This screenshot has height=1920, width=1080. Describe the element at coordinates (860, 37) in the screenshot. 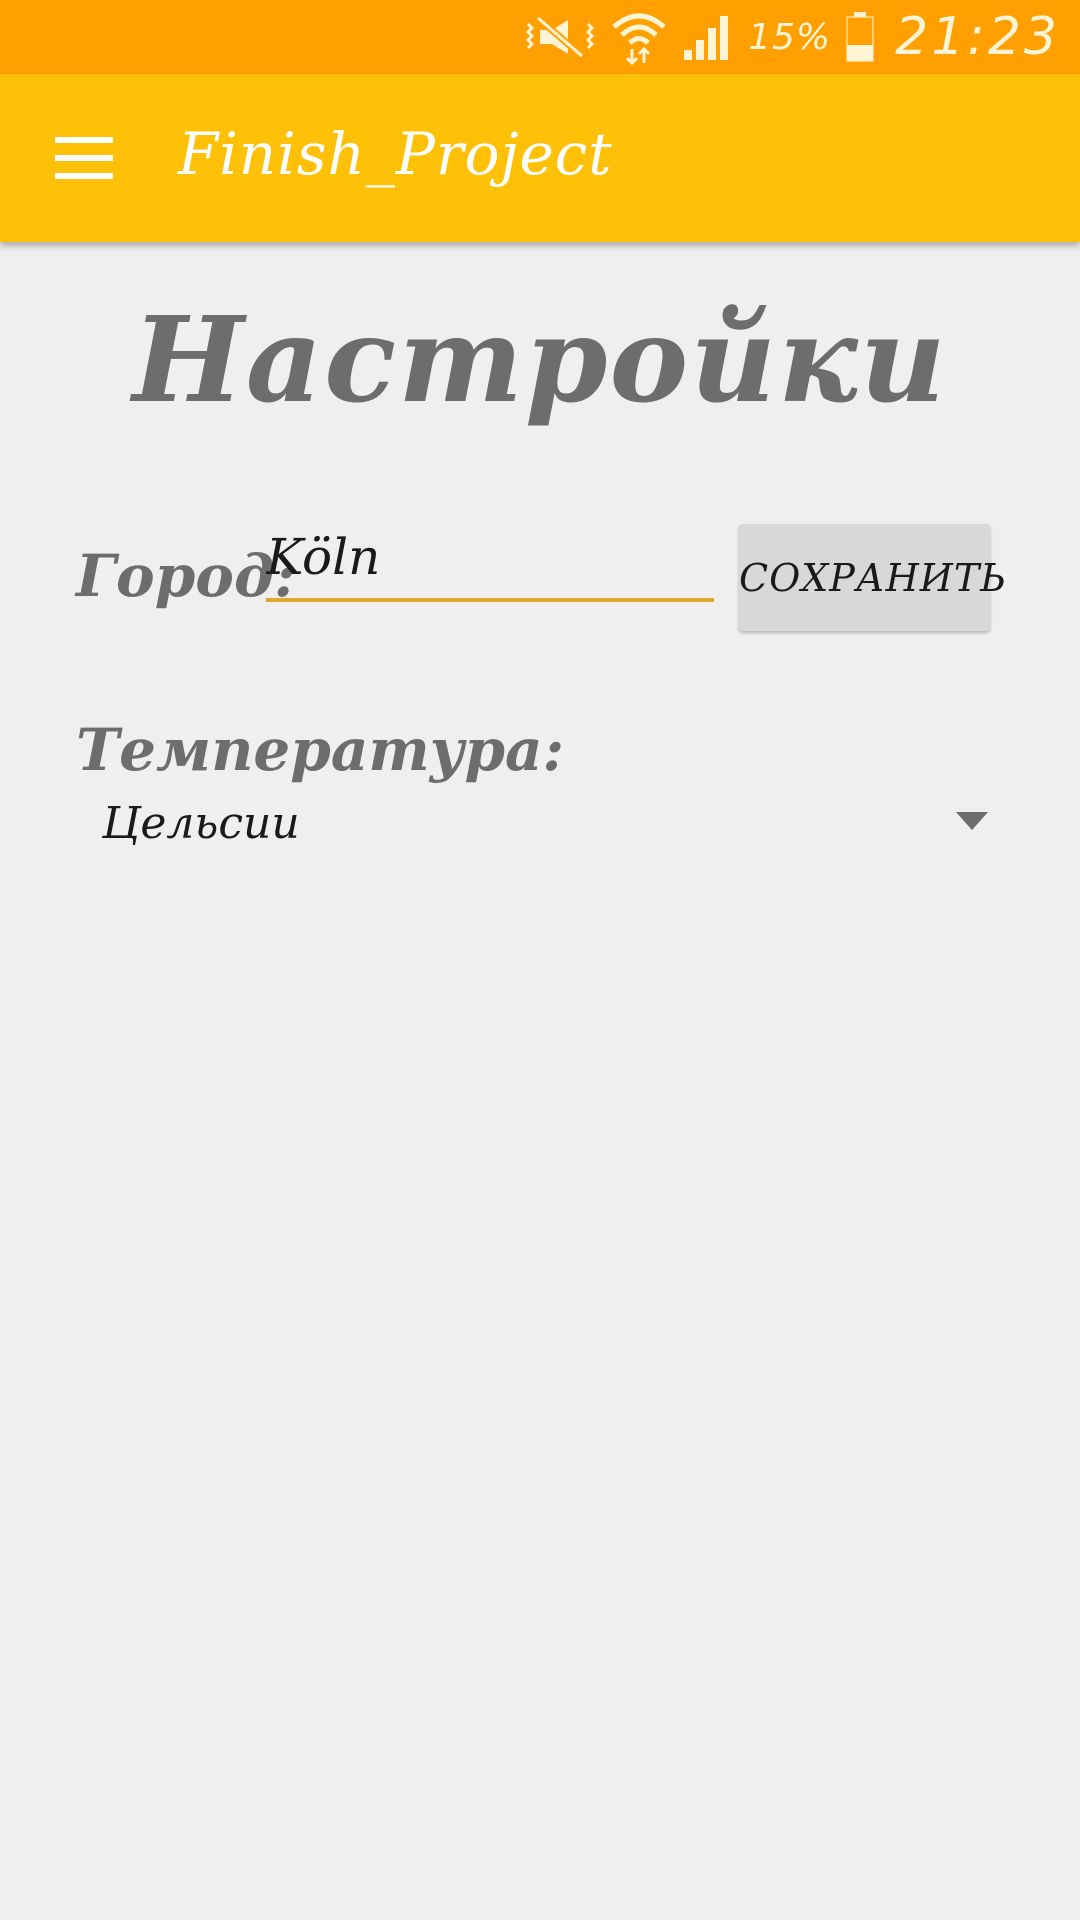

I see `battery-icon` at that location.